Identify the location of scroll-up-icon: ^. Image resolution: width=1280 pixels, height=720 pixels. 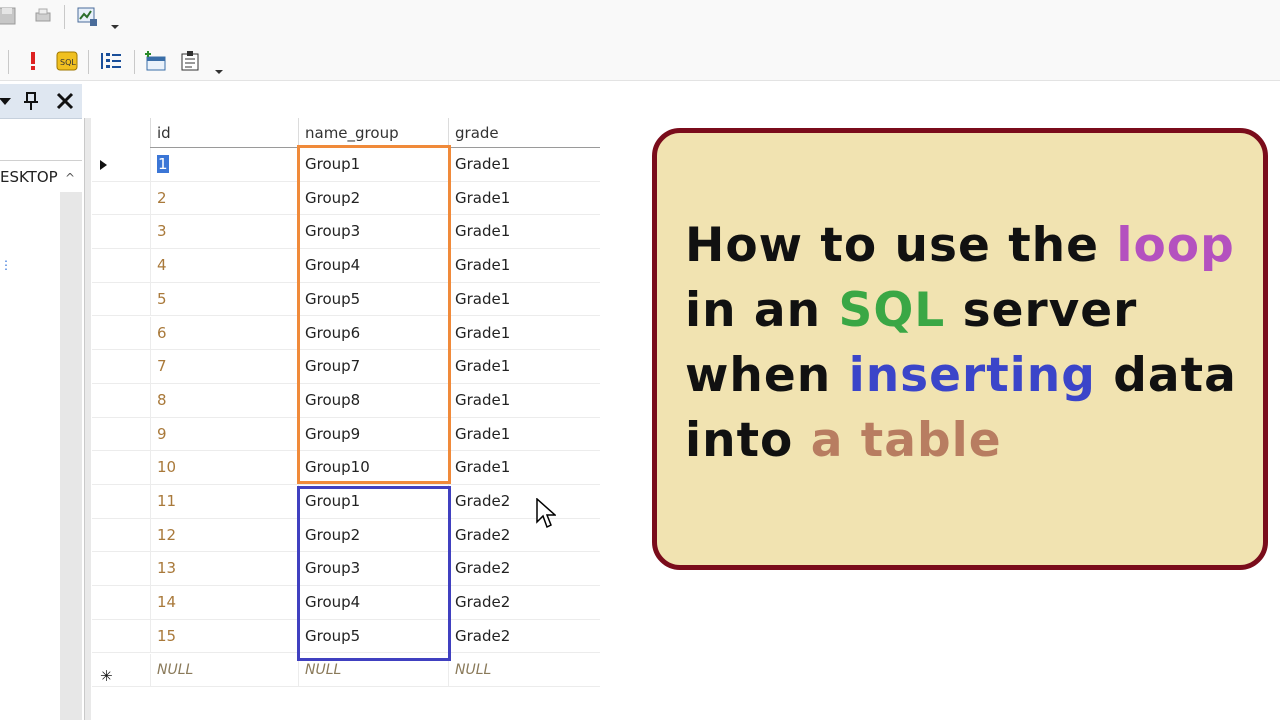
(70, 178).